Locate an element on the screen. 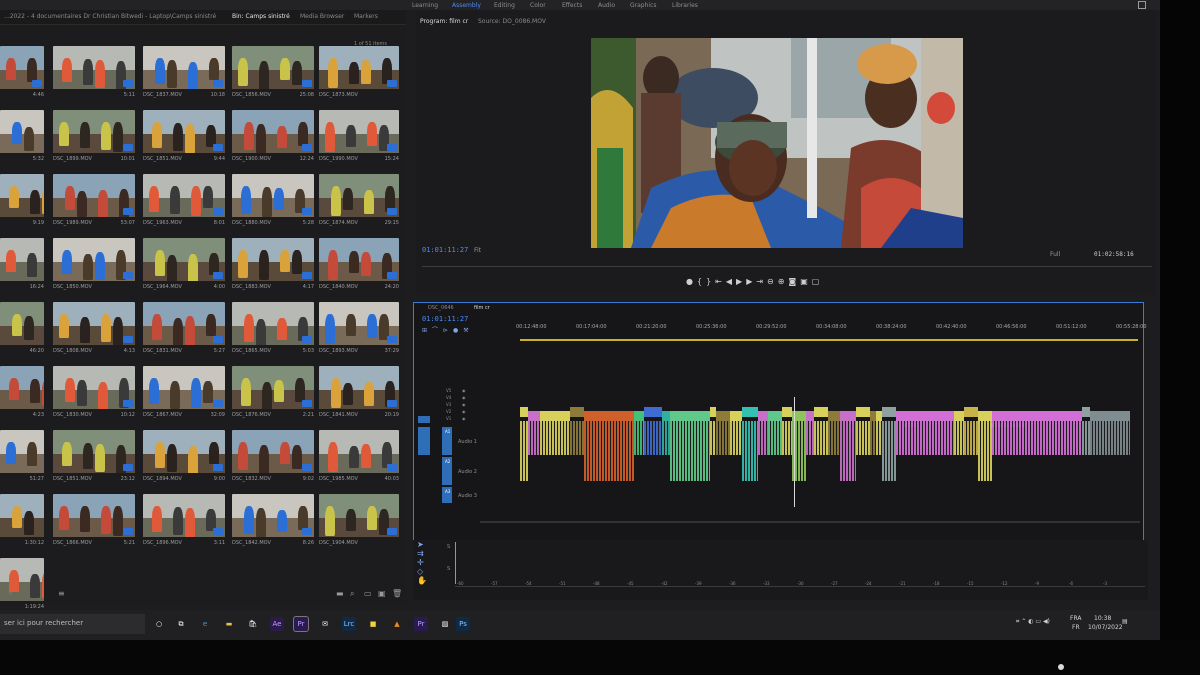 This screenshot has height=675, width=1200. razor-icon: ◇ is located at coordinates (425, 571).